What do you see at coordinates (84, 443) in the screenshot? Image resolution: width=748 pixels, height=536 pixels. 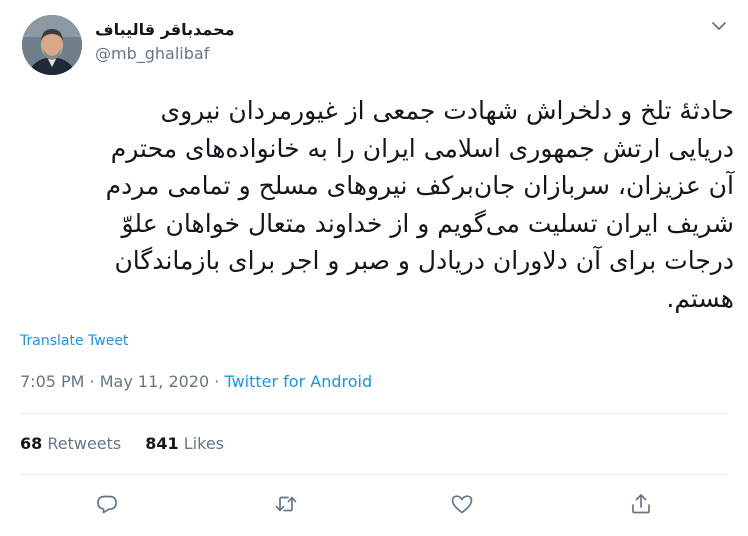 I see `retweets-label: Retweets` at bounding box center [84, 443].